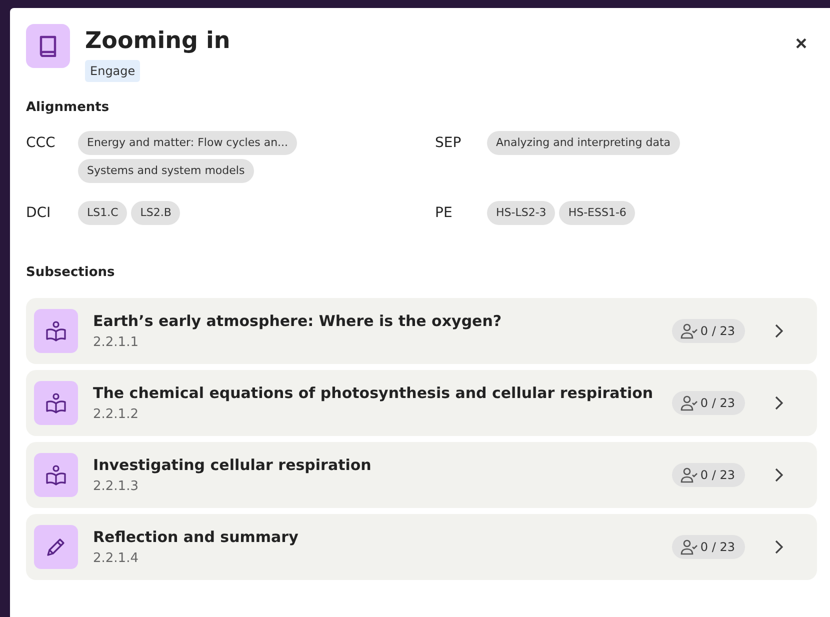  I want to click on section-heading: Alignments, so click(68, 107).